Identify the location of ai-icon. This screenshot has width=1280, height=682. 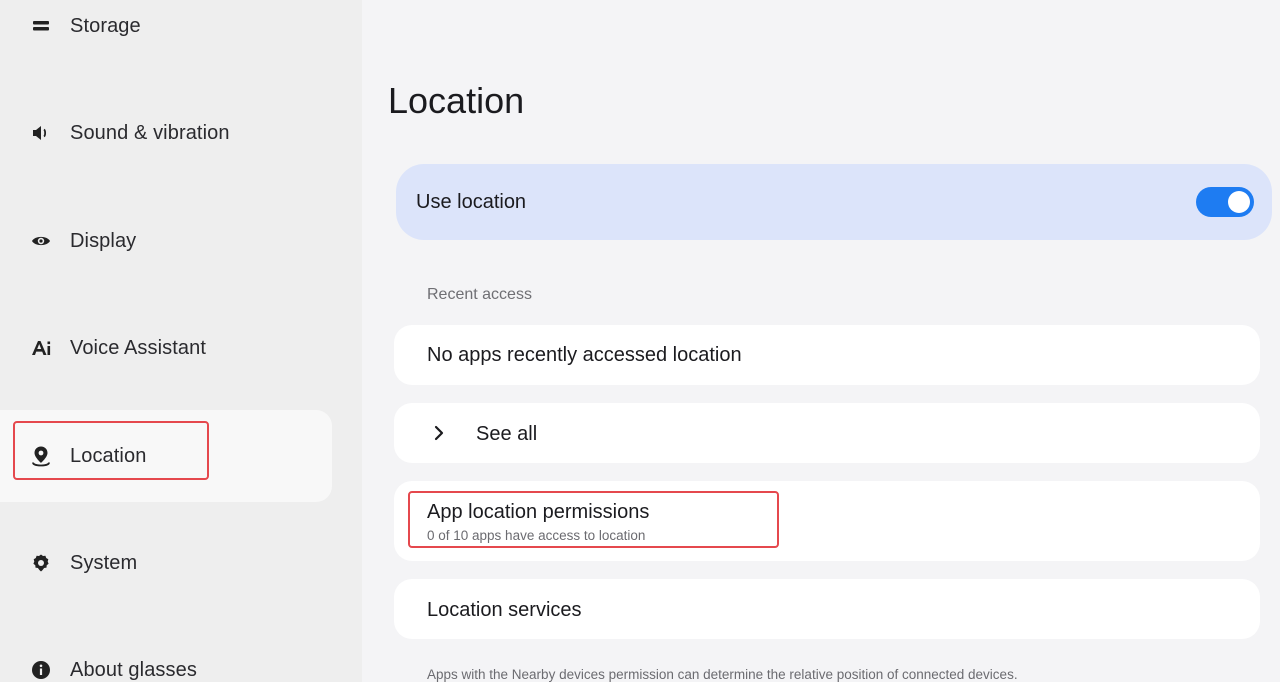
(41, 348).